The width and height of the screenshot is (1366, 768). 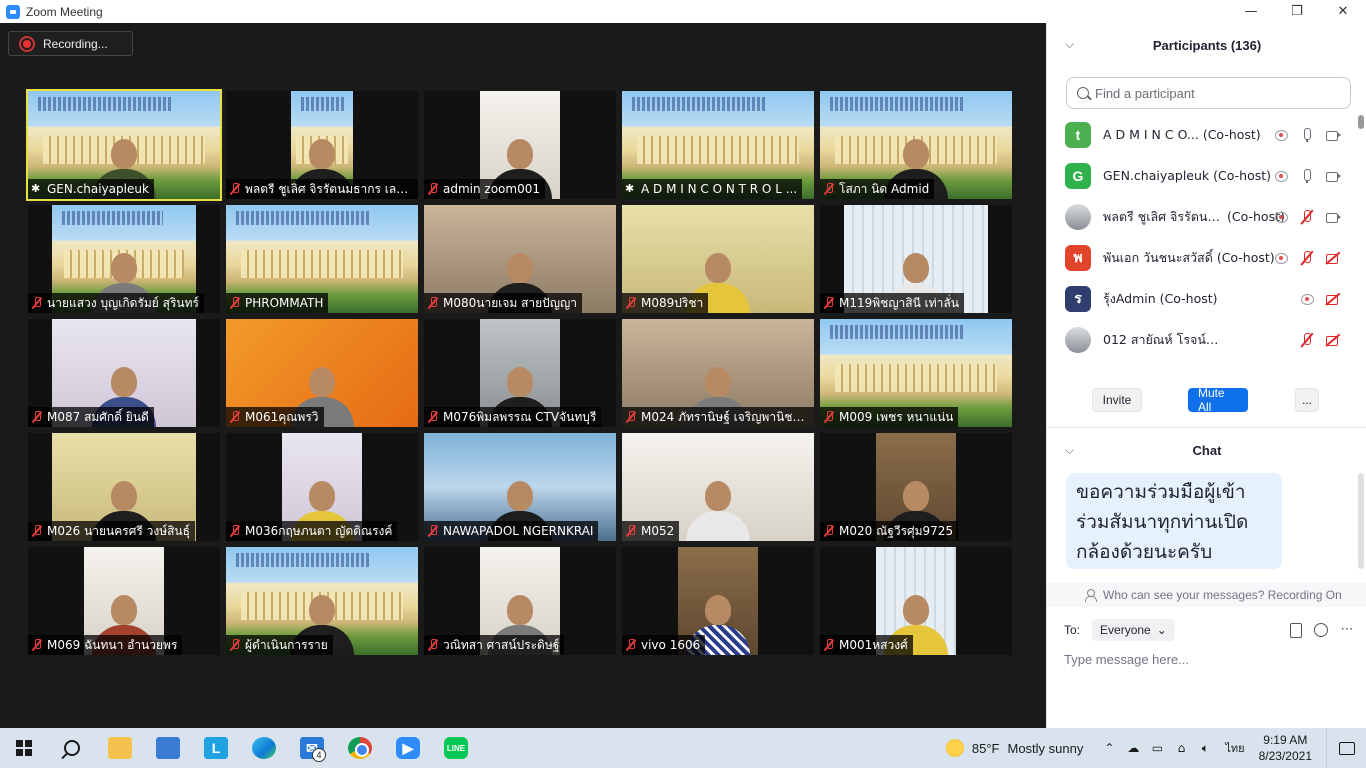 I want to click on participant-list-name: รุ้งAdmin, so click(x=1129, y=298).